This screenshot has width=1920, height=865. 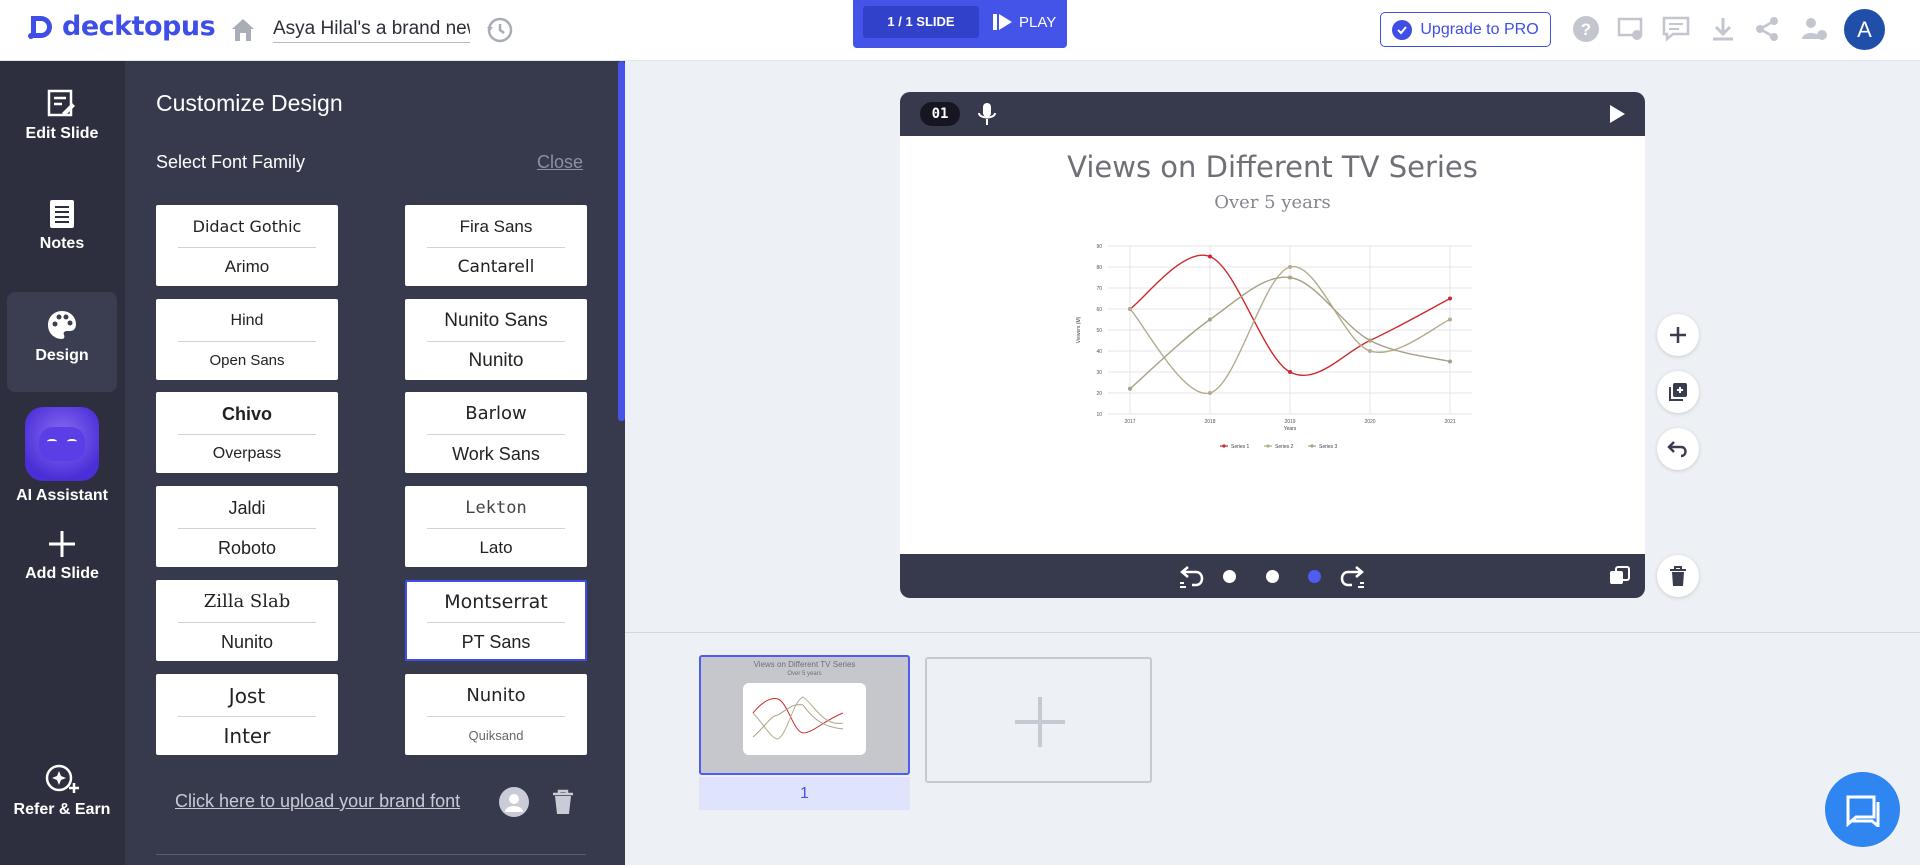 I want to click on duplicate-slide-button, so click(x=1678, y=392).